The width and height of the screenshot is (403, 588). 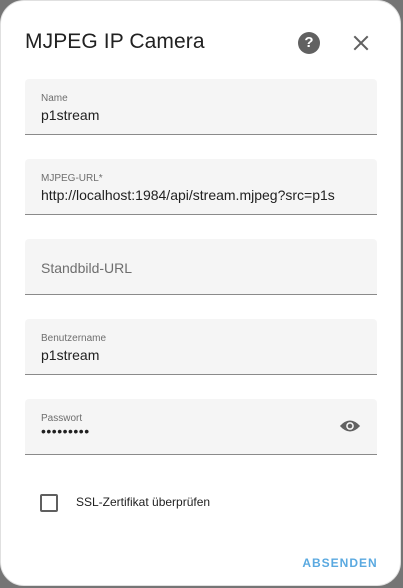 What do you see at coordinates (143, 502) in the screenshot?
I see `ssl-verify-label: SSL-Zertifikat überprüfen` at bounding box center [143, 502].